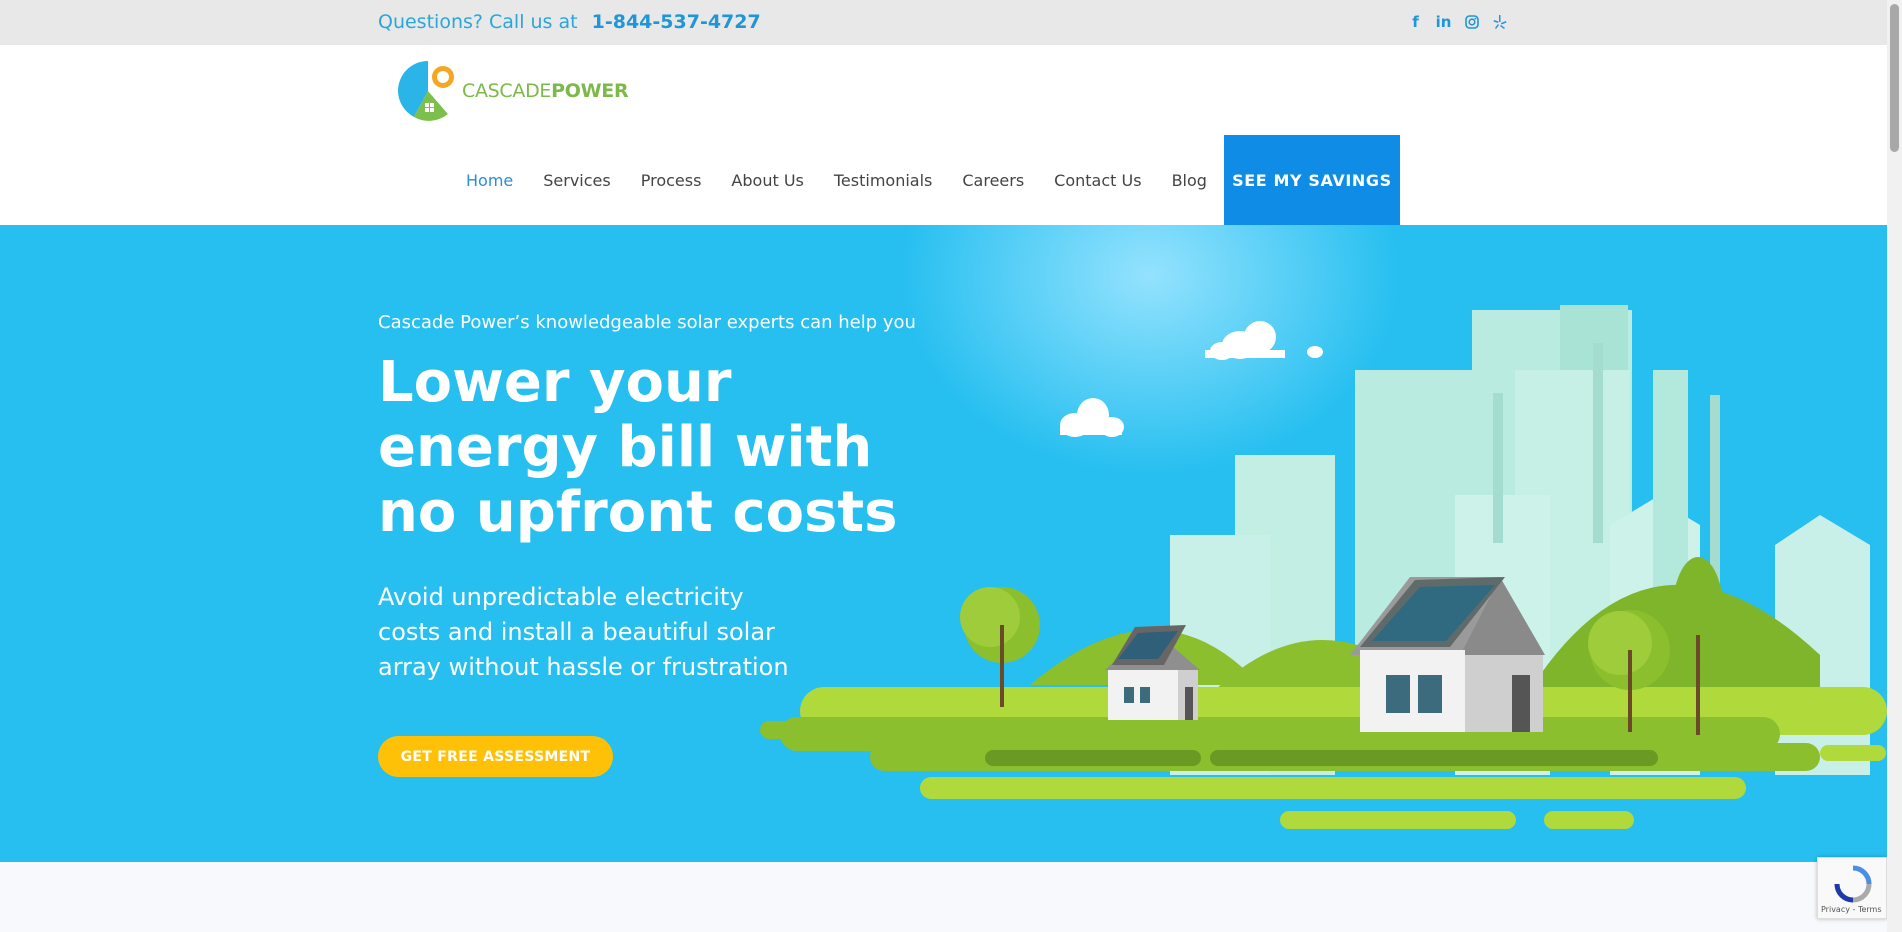  Describe the element at coordinates (1853, 884) in the screenshot. I see `recaptcha-icon` at that location.